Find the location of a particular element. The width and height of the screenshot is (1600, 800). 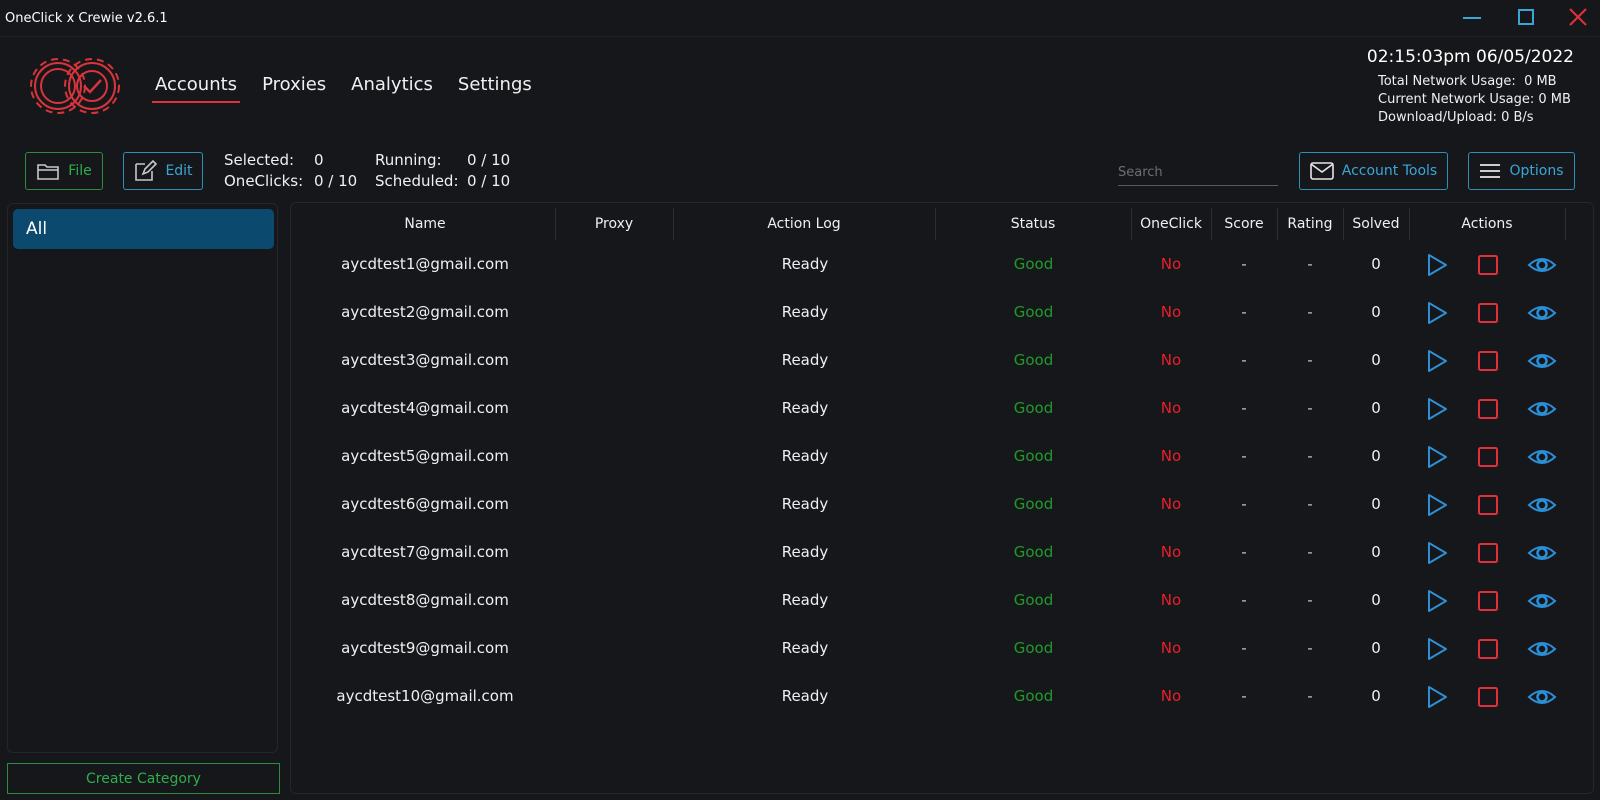

account-tools-button: Account Tools is located at coordinates (1373, 171).